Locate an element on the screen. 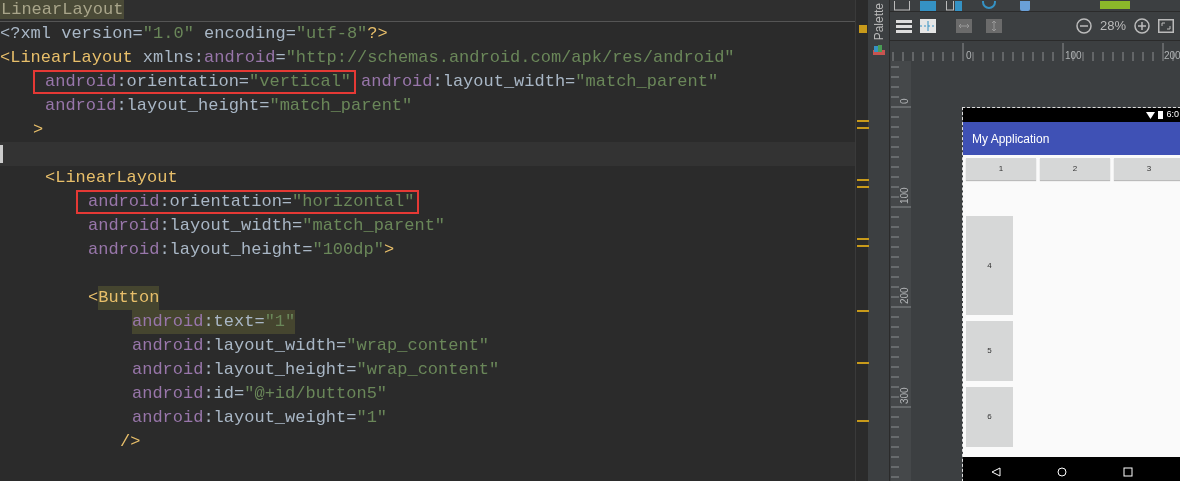 This screenshot has width=1180, height=481. palette-tab: Palette is located at coordinates (878, 22).